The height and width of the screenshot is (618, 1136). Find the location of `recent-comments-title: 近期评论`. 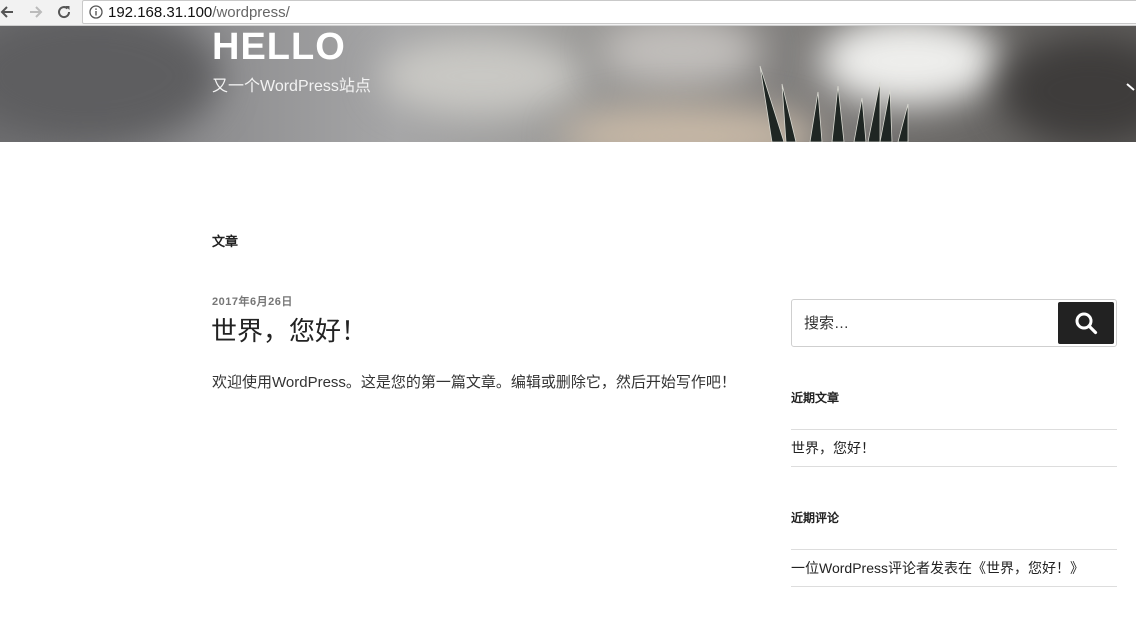

recent-comments-title: 近期评论 is located at coordinates (815, 518).